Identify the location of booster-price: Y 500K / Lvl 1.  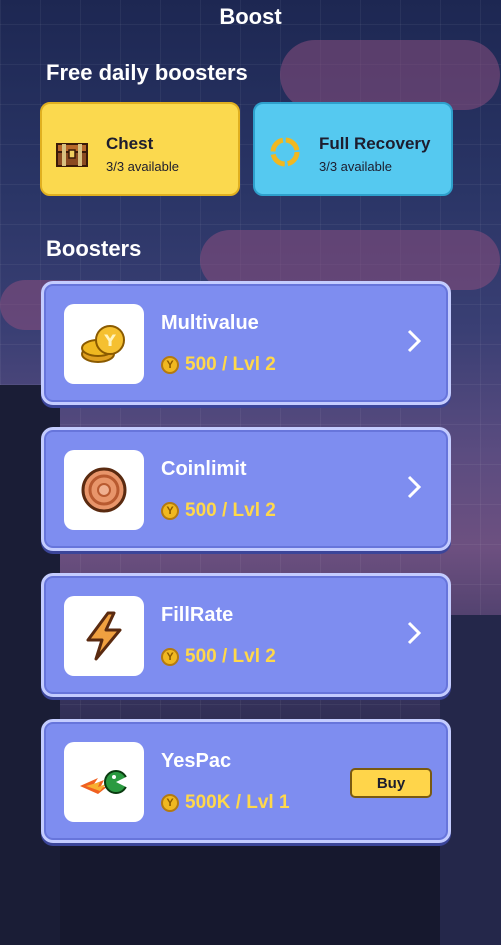
(225, 803).